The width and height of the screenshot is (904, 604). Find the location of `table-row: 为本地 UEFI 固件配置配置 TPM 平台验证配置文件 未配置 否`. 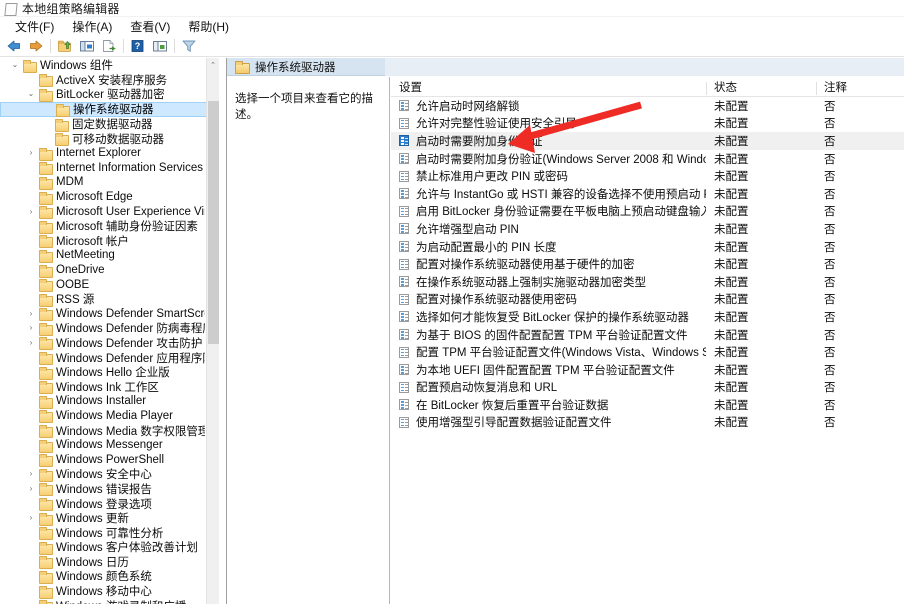

table-row: 为本地 UEFI 固件配置配置 TPM 平台验证配置文件 未配置 否 is located at coordinates (647, 370).